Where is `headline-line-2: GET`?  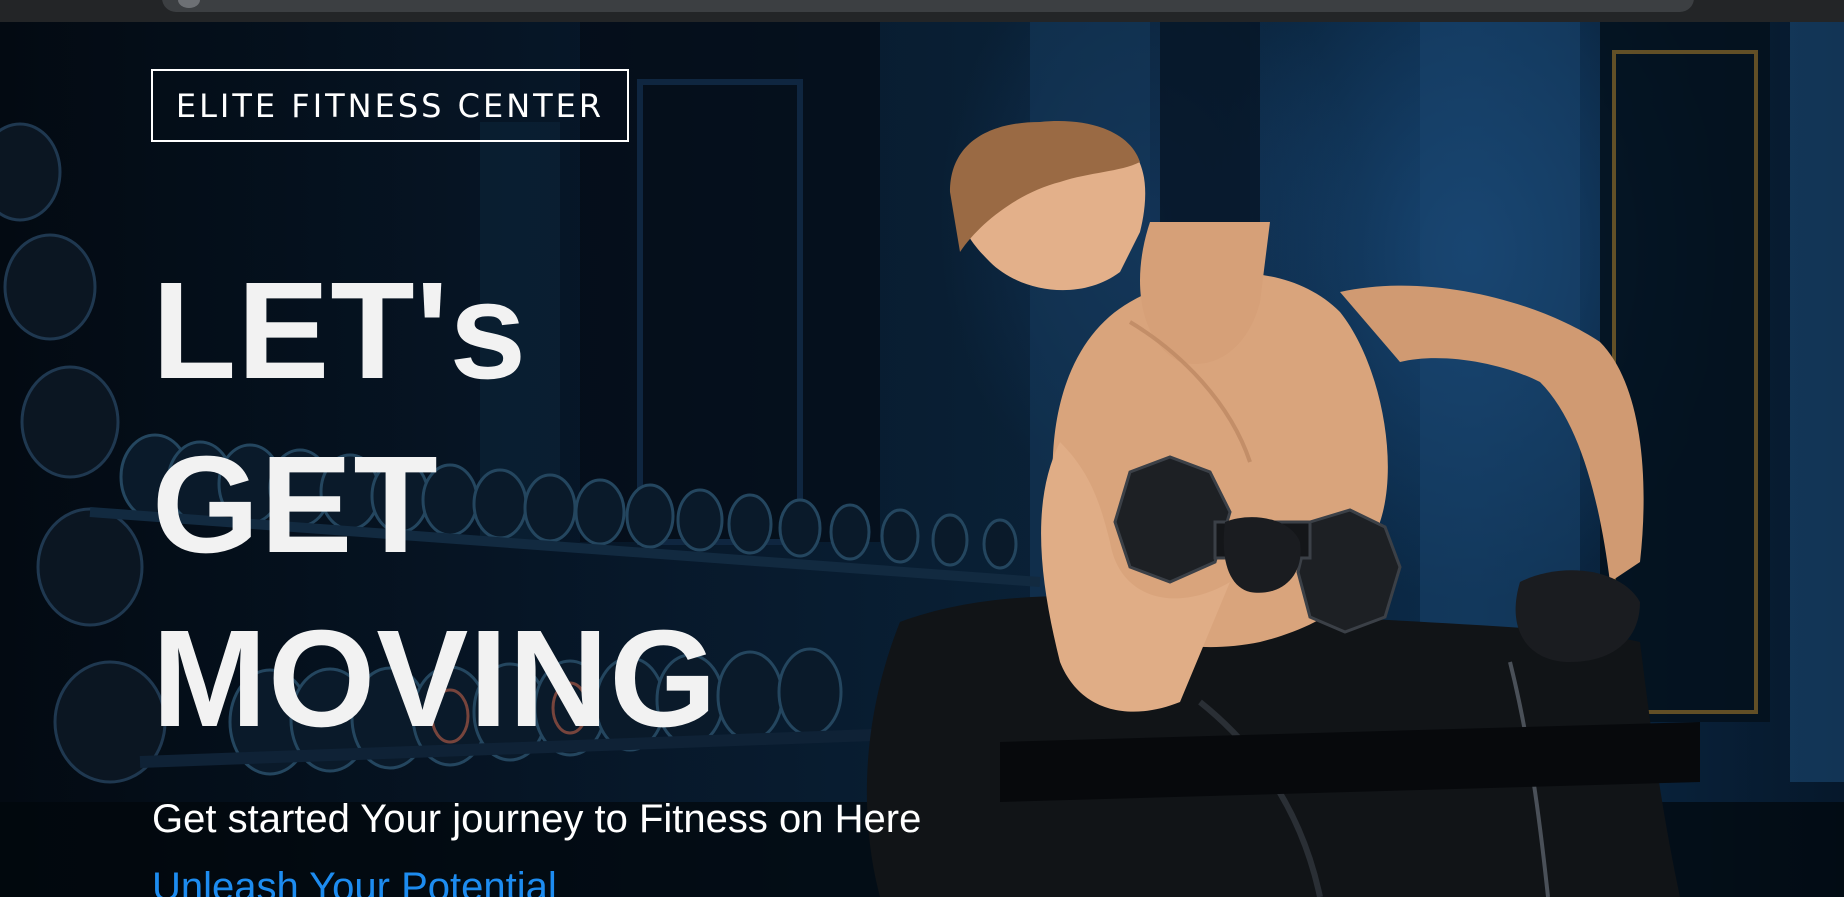 headline-line-2: GET is located at coordinates (295, 505).